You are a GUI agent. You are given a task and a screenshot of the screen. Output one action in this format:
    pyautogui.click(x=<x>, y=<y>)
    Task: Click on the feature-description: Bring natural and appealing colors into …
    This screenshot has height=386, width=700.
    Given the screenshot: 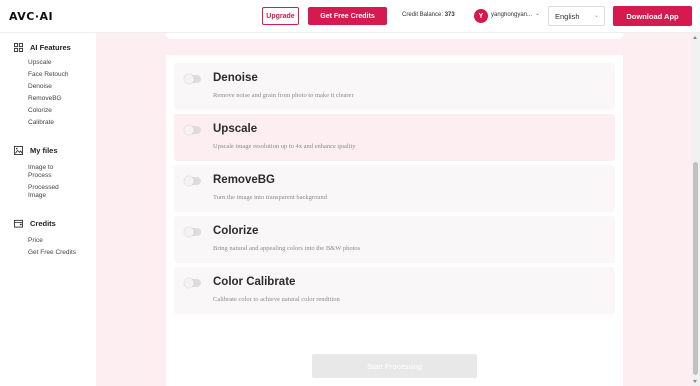 What is the action you would take?
    pyautogui.click(x=287, y=248)
    